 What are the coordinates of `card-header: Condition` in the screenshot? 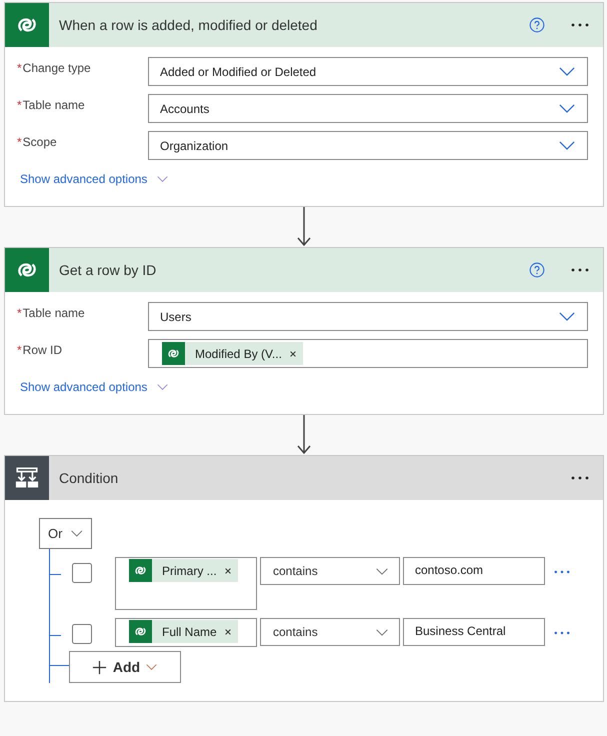 It's located at (304, 478).